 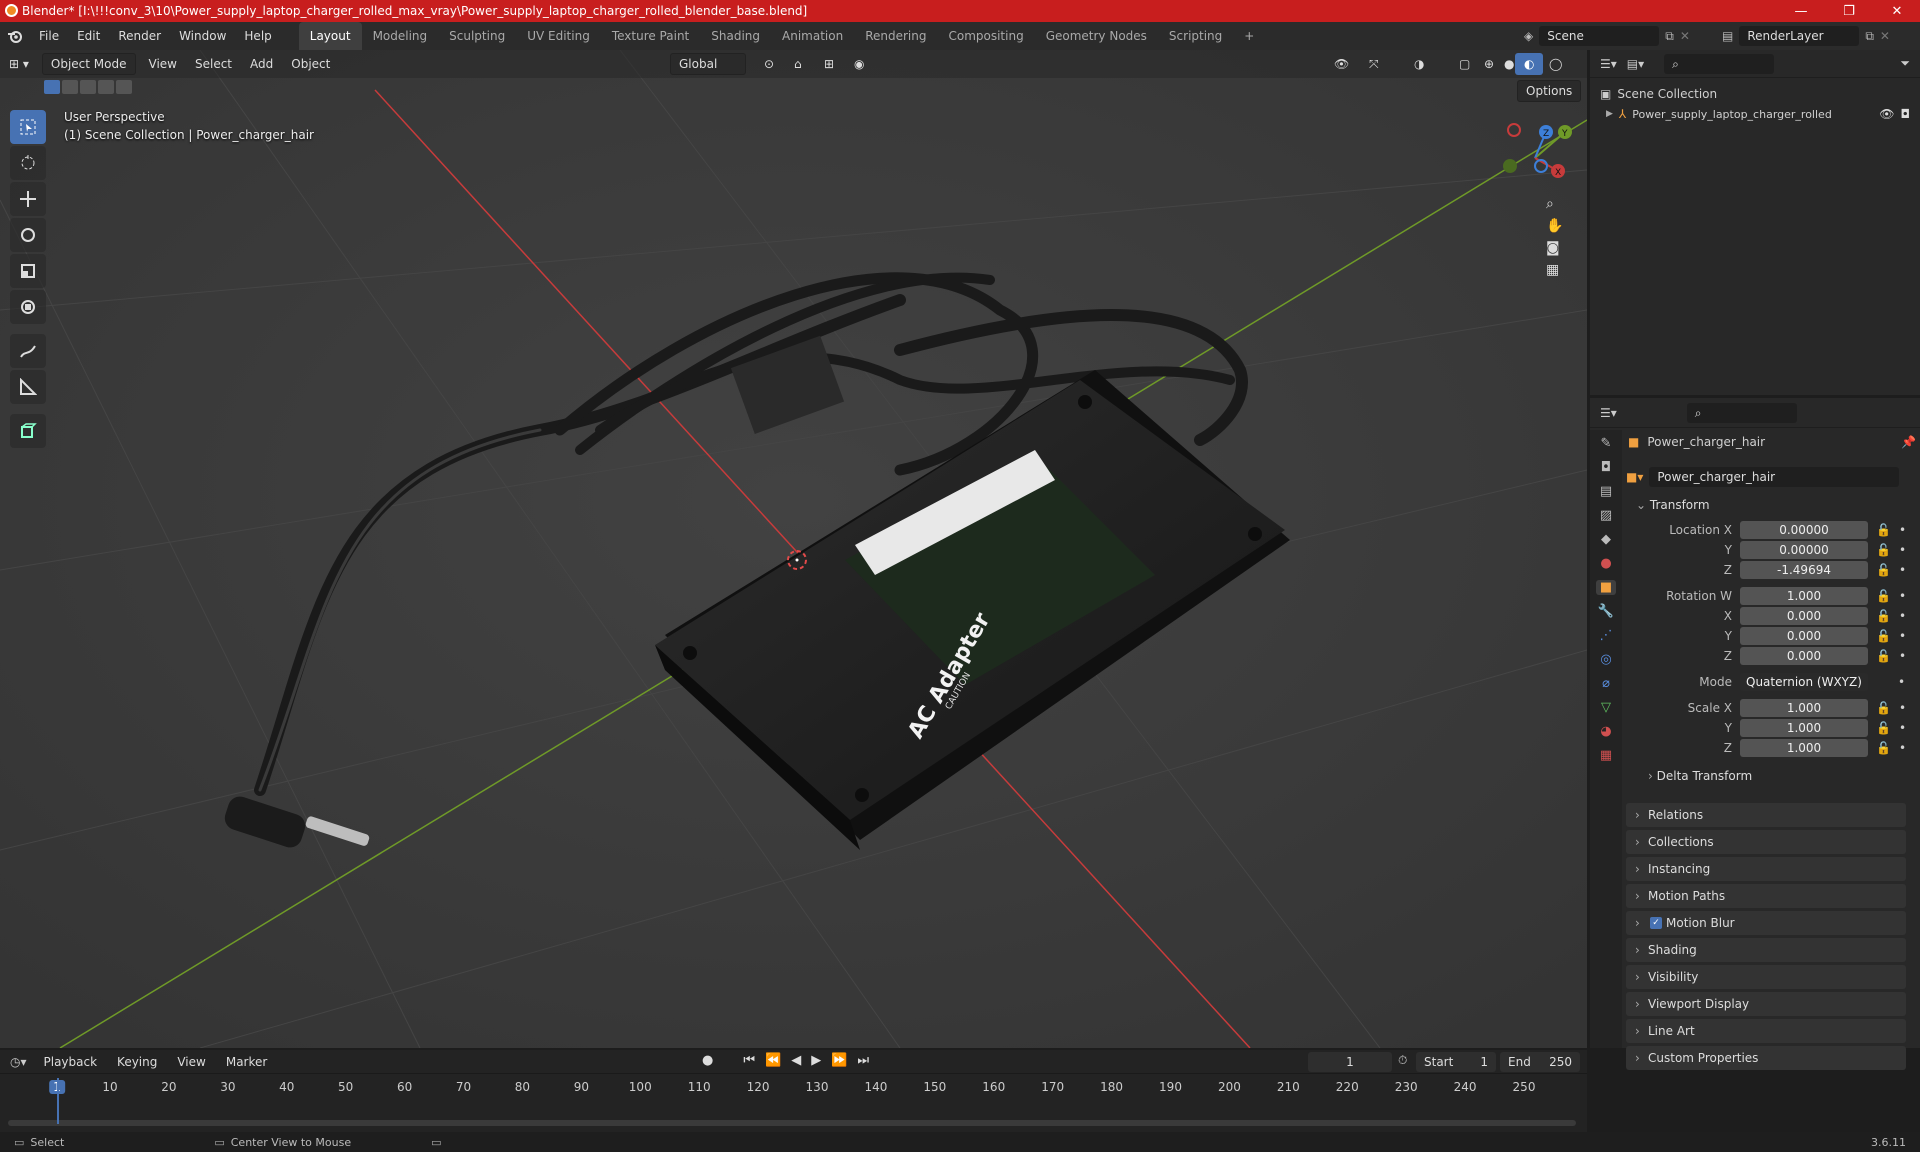 What do you see at coordinates (19, 64) in the screenshot?
I see `editor-type-button: ⊞ ▾` at bounding box center [19, 64].